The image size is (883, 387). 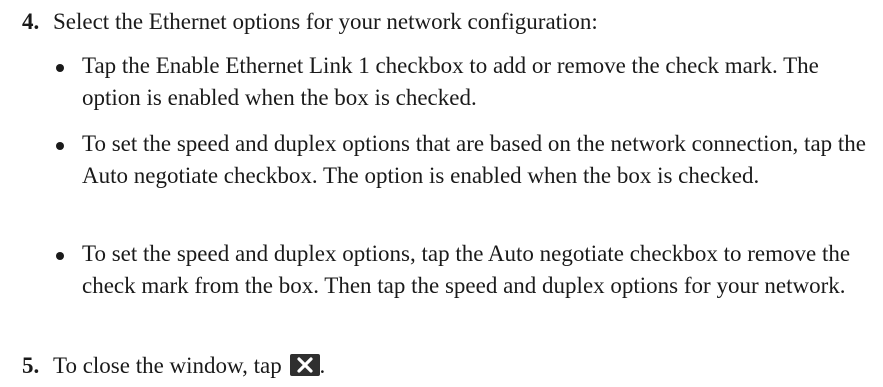 What do you see at coordinates (167, 365) in the screenshot?
I see `step-text-content: To close the window, tap` at bounding box center [167, 365].